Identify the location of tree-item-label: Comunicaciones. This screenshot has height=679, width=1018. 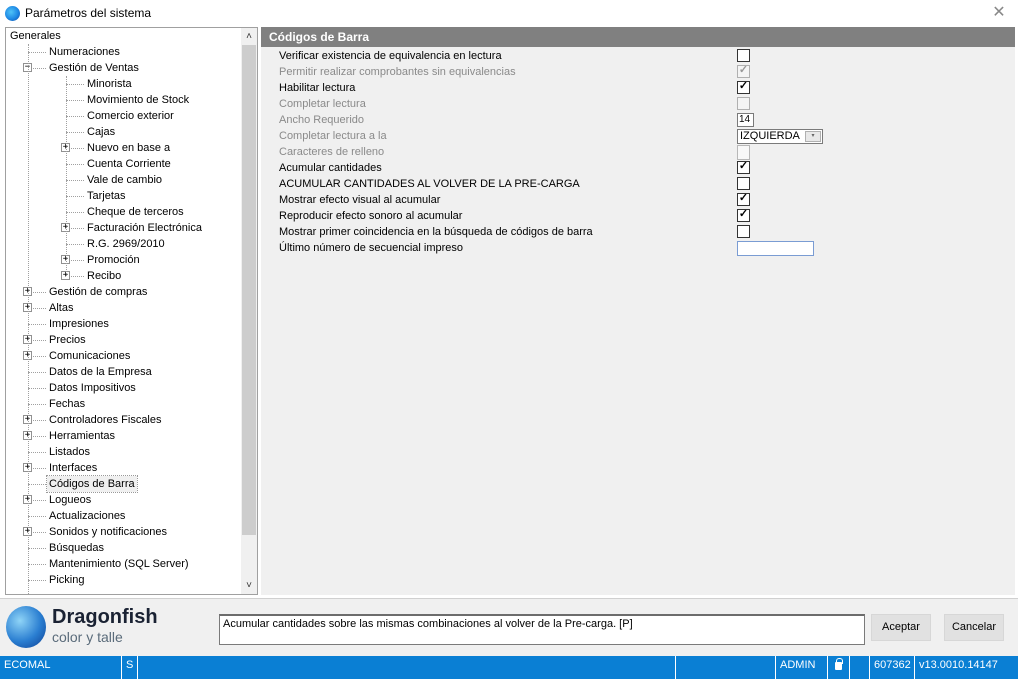
(90, 356).